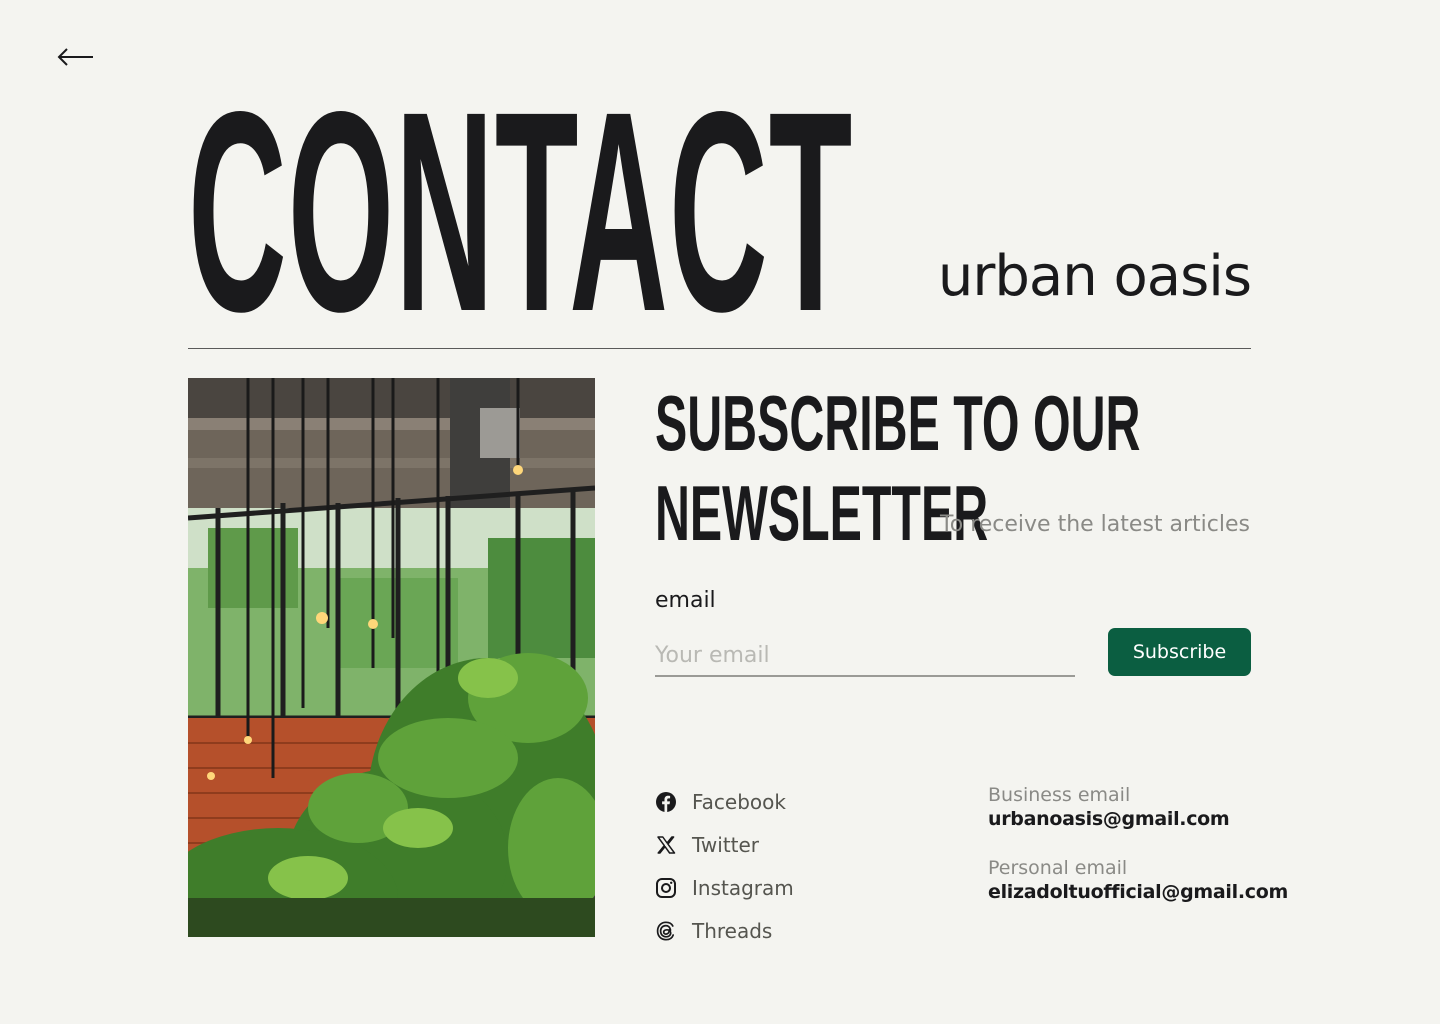 The height and width of the screenshot is (1024, 1440). I want to click on back-button, so click(76, 57).